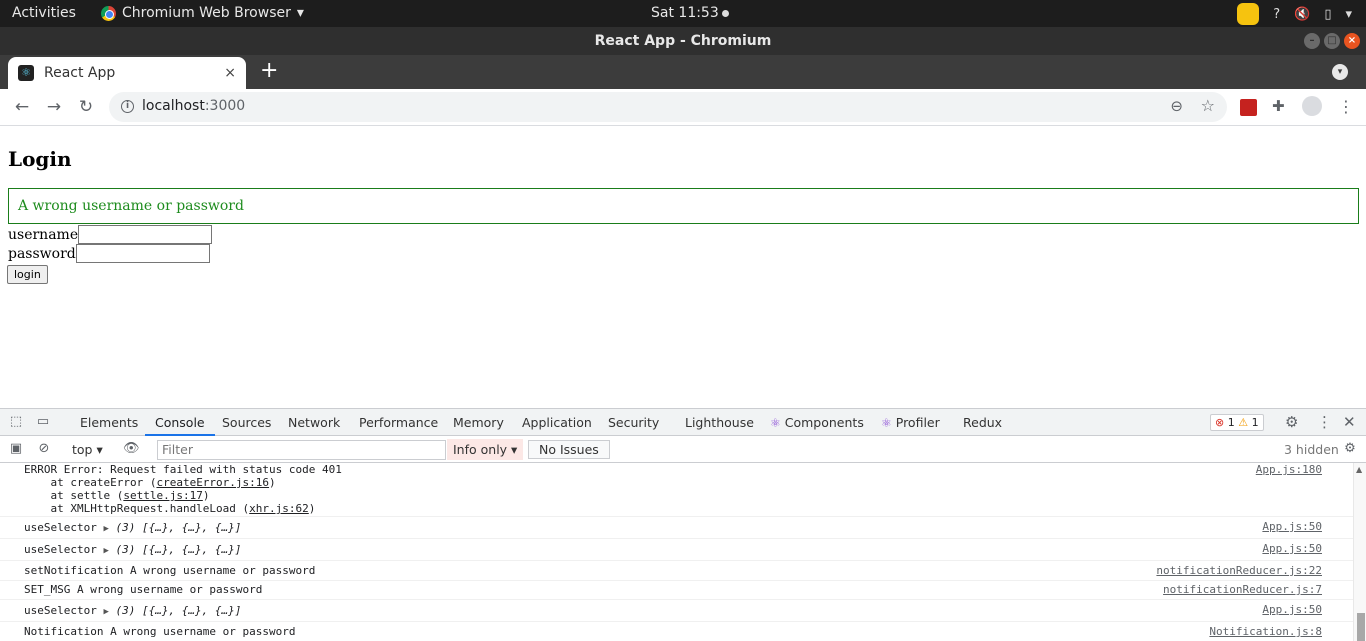  Describe the element at coordinates (1346, 106) in the screenshot. I see `browser-menu-icon: ⋮` at that location.